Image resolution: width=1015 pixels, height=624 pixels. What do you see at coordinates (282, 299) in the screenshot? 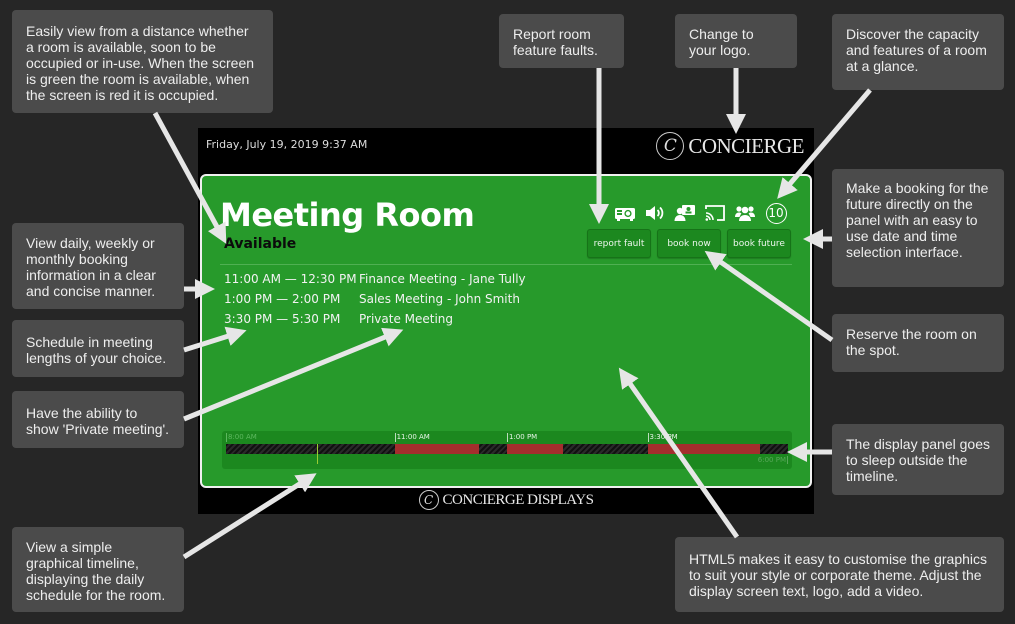
I see `booking-time: 1:00 PM — 2:00 PM` at bounding box center [282, 299].